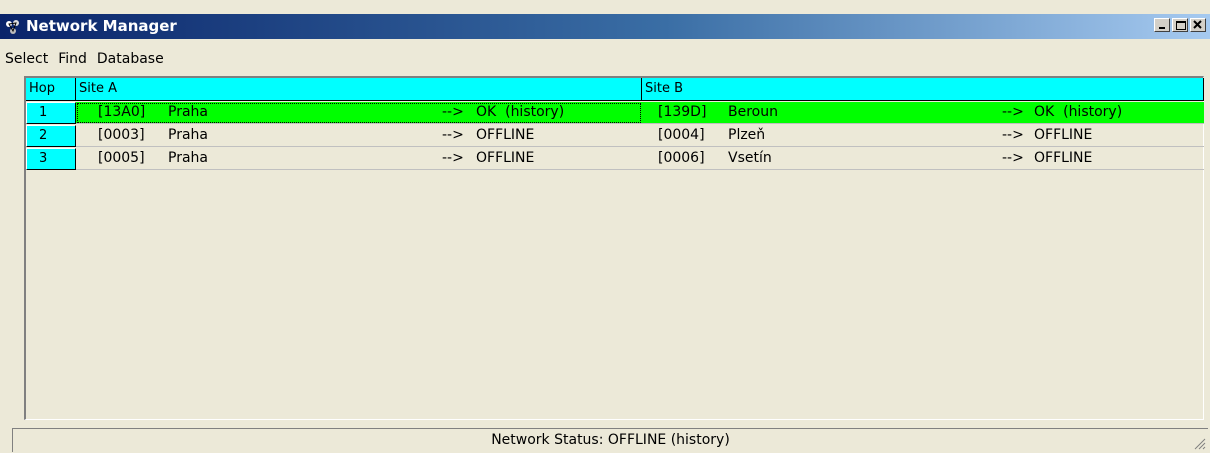 The image size is (1210, 453). Describe the element at coordinates (359, 136) in the screenshot. I see `site-a-cell: [0003] Praha --> OFFLINE` at that location.